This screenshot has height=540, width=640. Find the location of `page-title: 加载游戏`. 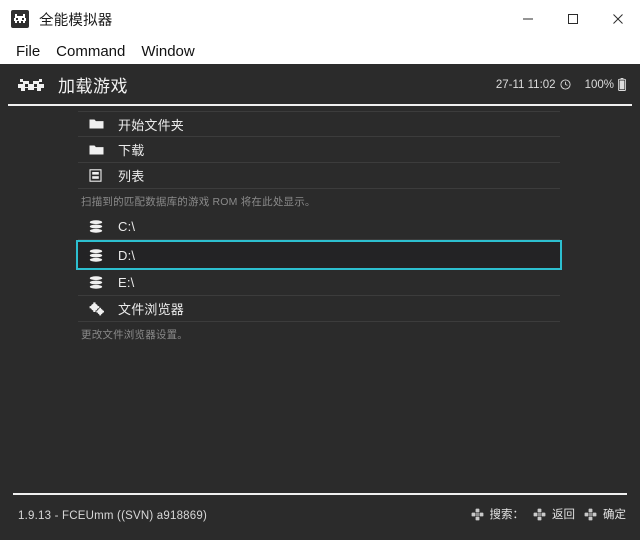

page-title: 加载游戏 is located at coordinates (93, 86).